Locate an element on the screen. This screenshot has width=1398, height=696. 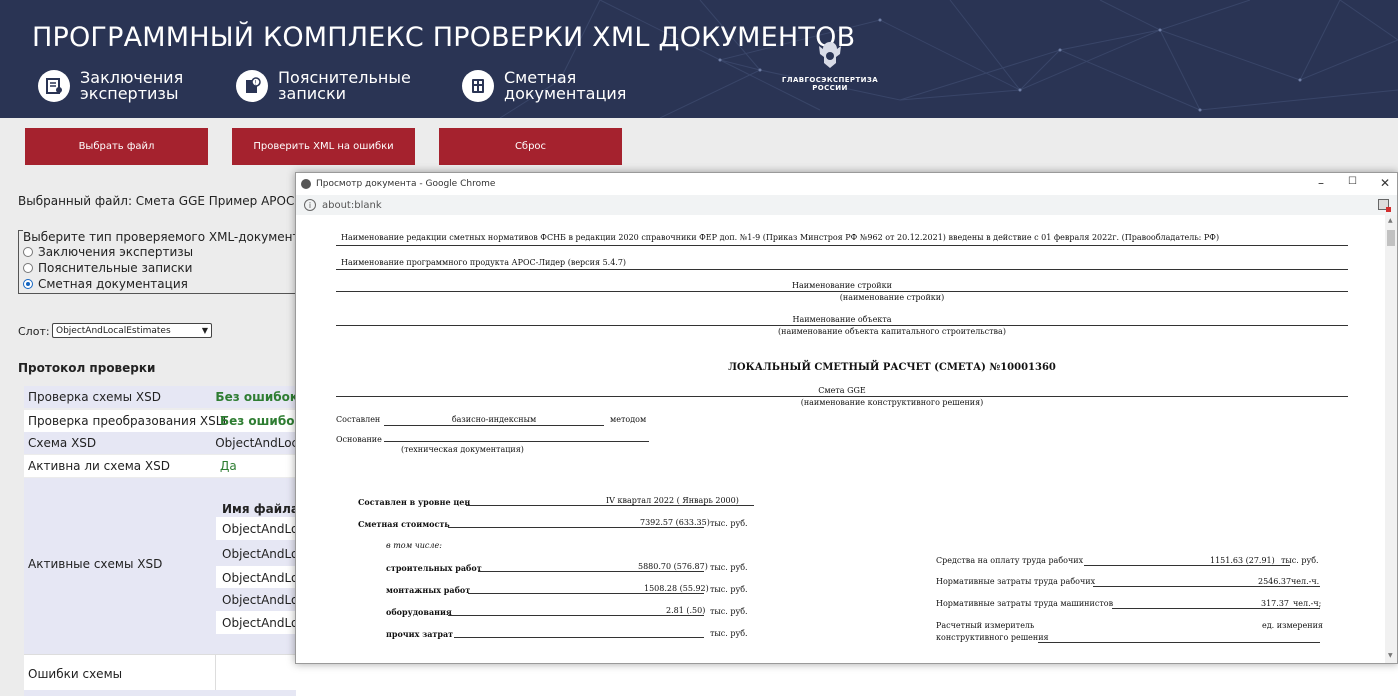
construction-name: Наименование стройки is located at coordinates (842, 285).